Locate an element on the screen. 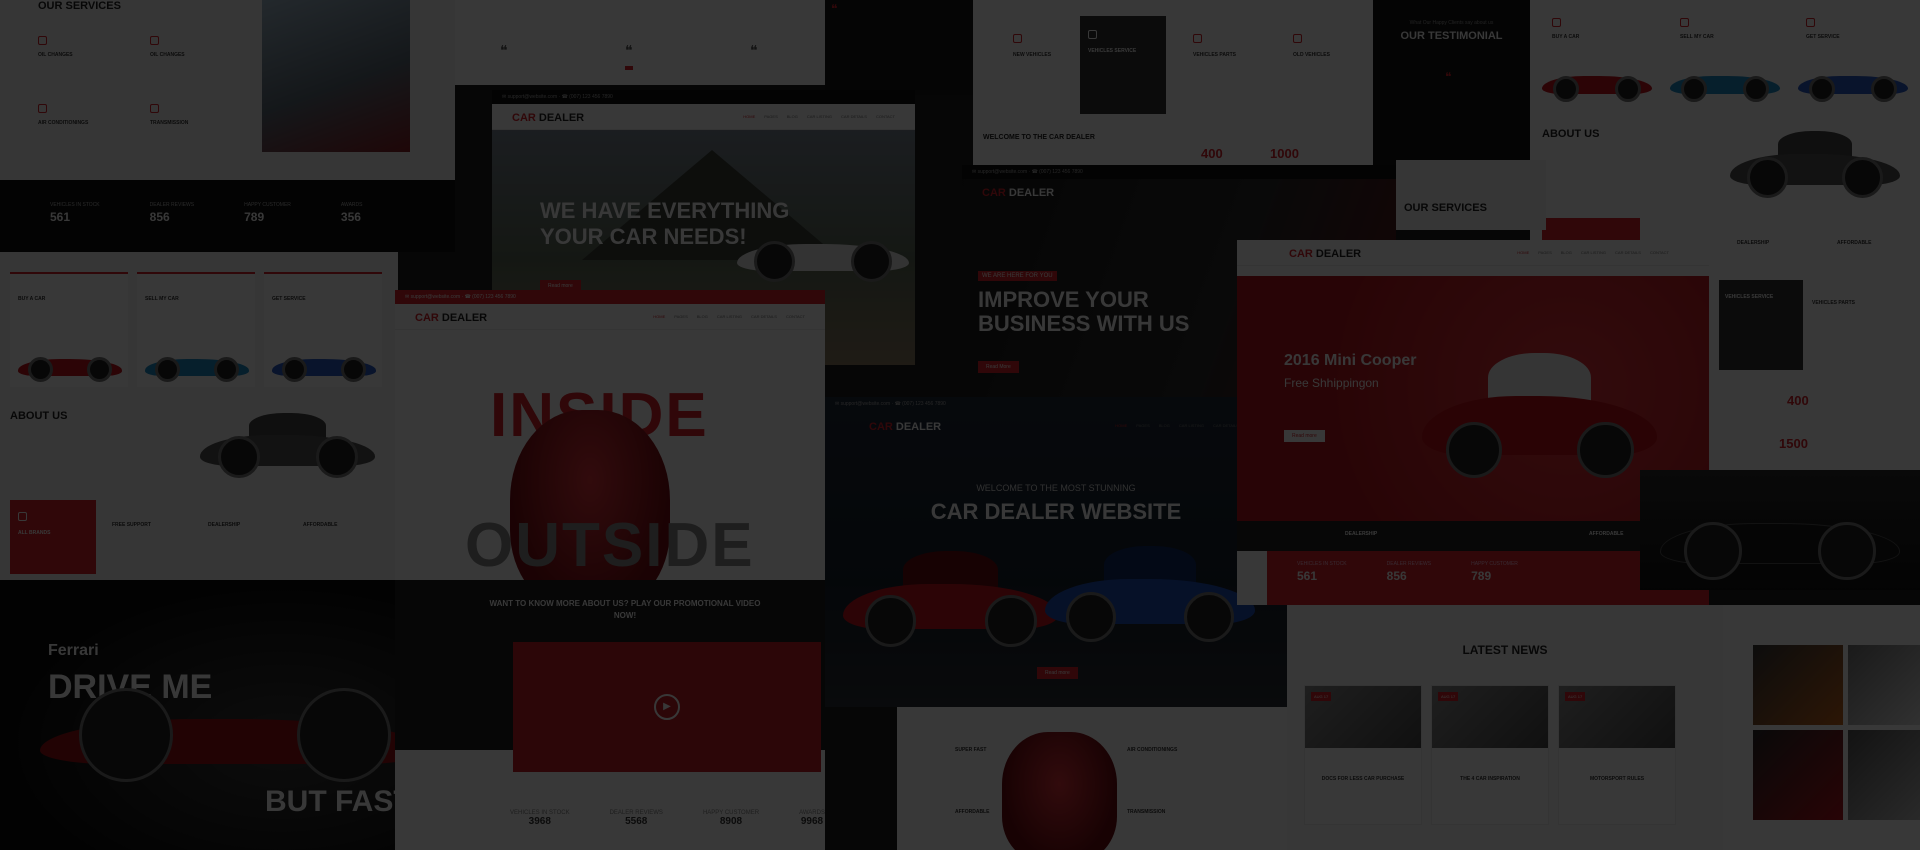 This screenshot has width=1920, height=850. gallery-white-car is located at coordinates (1884, 685).